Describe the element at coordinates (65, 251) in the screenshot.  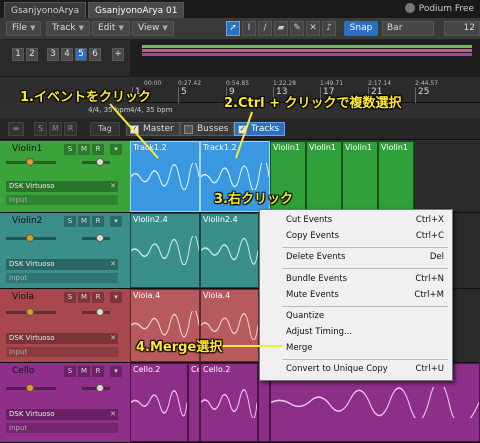
I see `track-header: Violin2 S M R ▾ DSK Virtuoso ✕ Input` at that location.